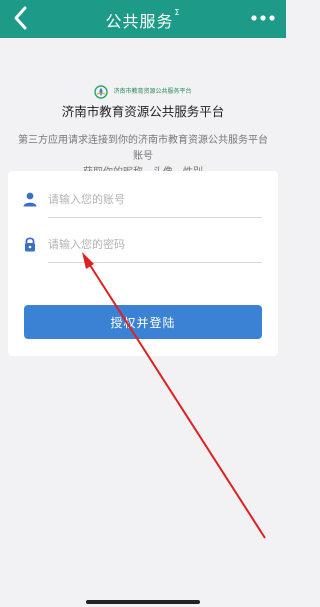  I want to click on platform-logo-text: 济南市教育资源公共服务平台, so click(152, 91).